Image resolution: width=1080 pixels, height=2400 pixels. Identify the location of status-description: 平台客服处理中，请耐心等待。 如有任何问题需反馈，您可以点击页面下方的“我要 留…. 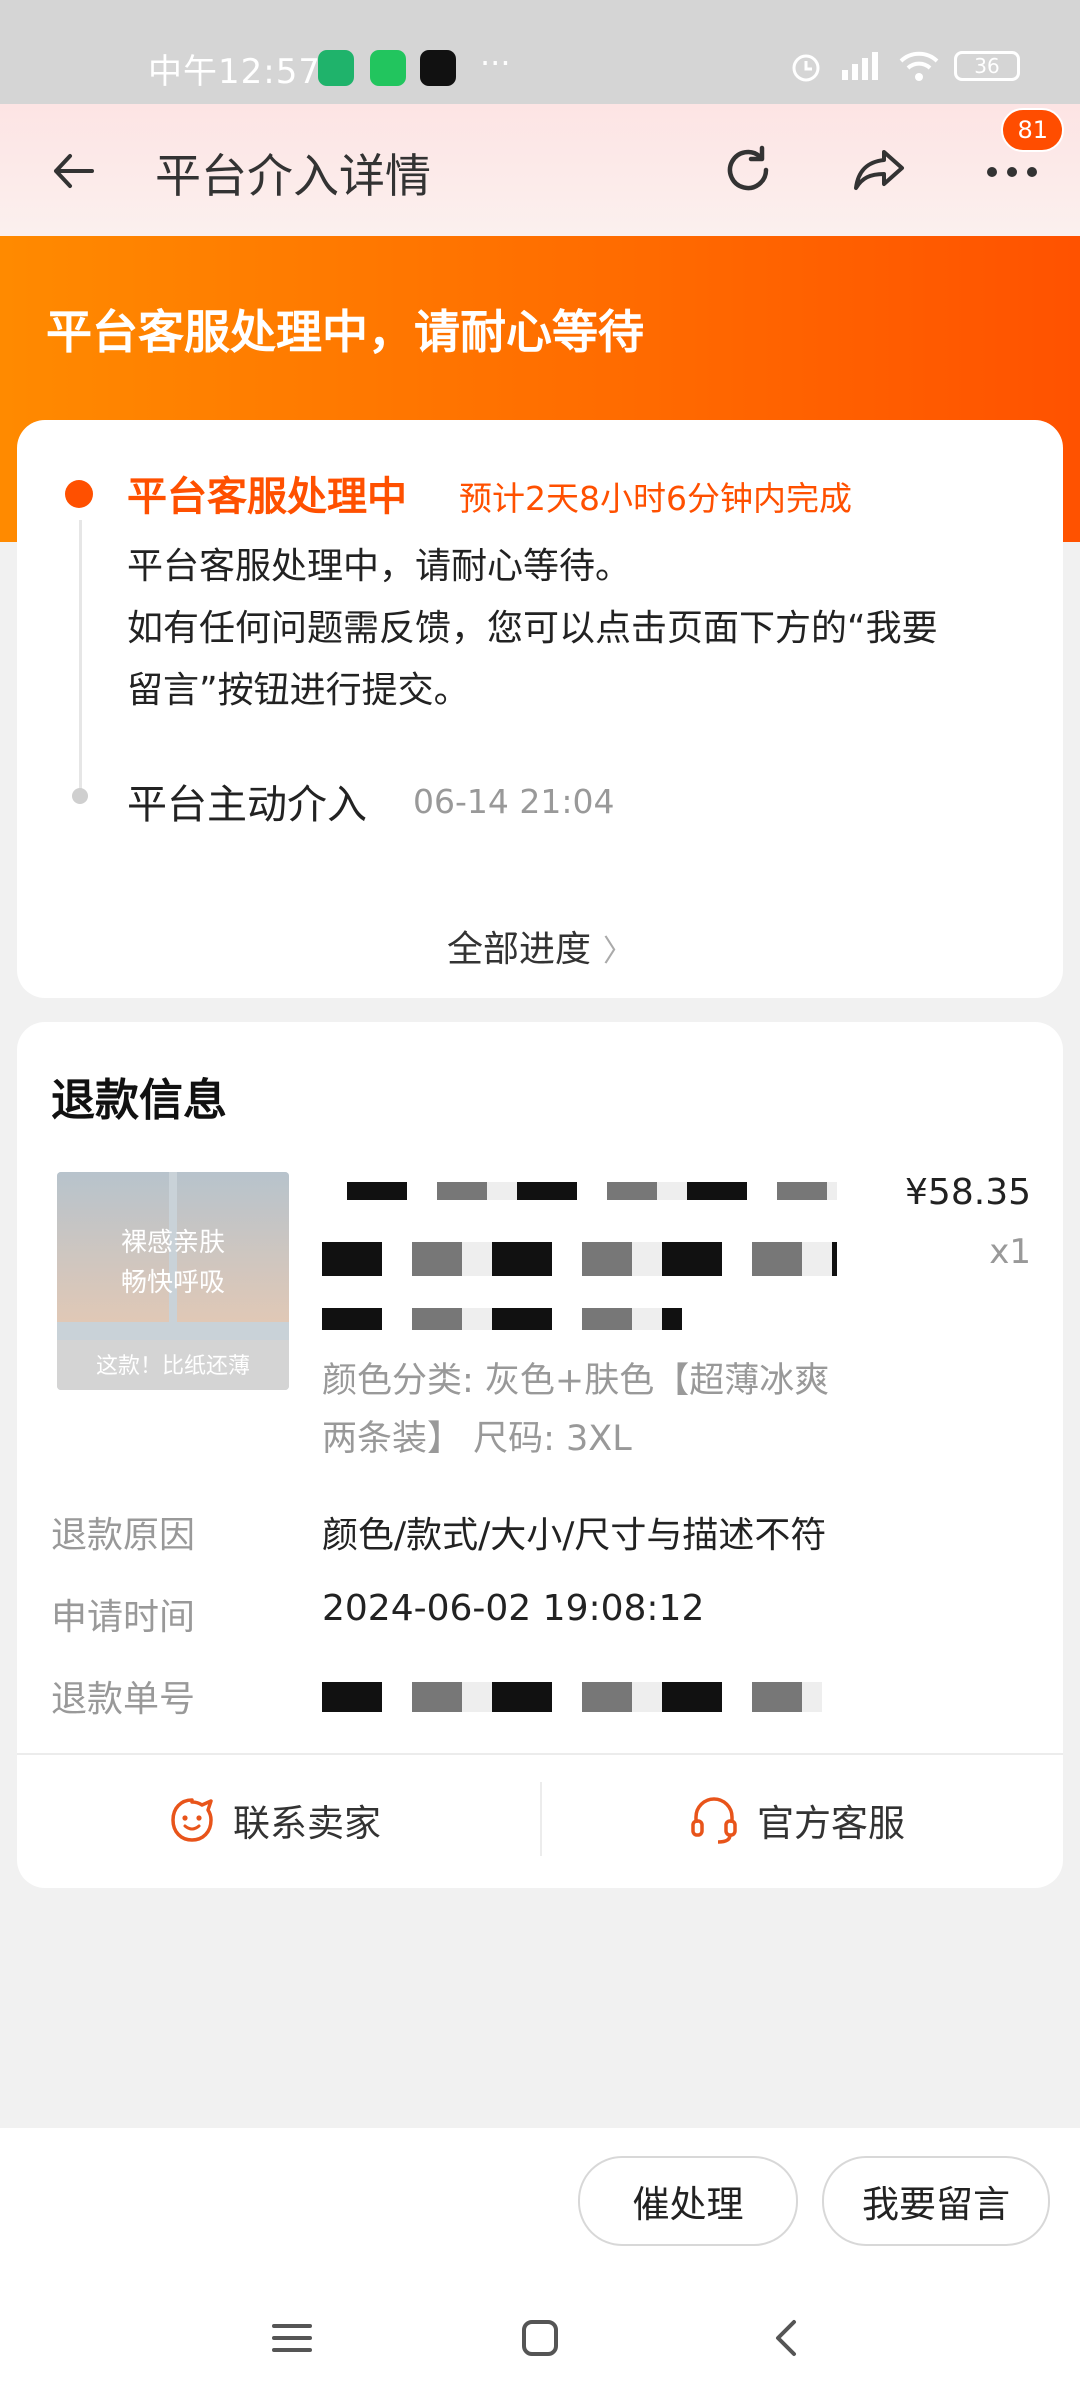
(532, 628).